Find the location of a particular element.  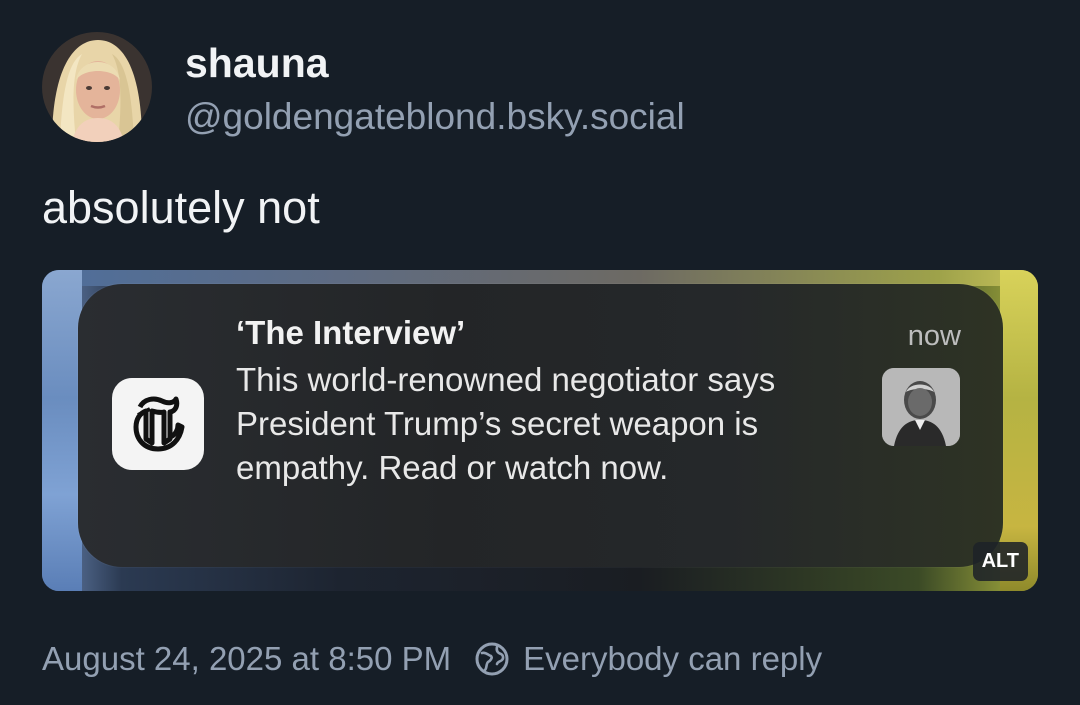

notification-title: ‘The Interview’ is located at coordinates (351, 332).